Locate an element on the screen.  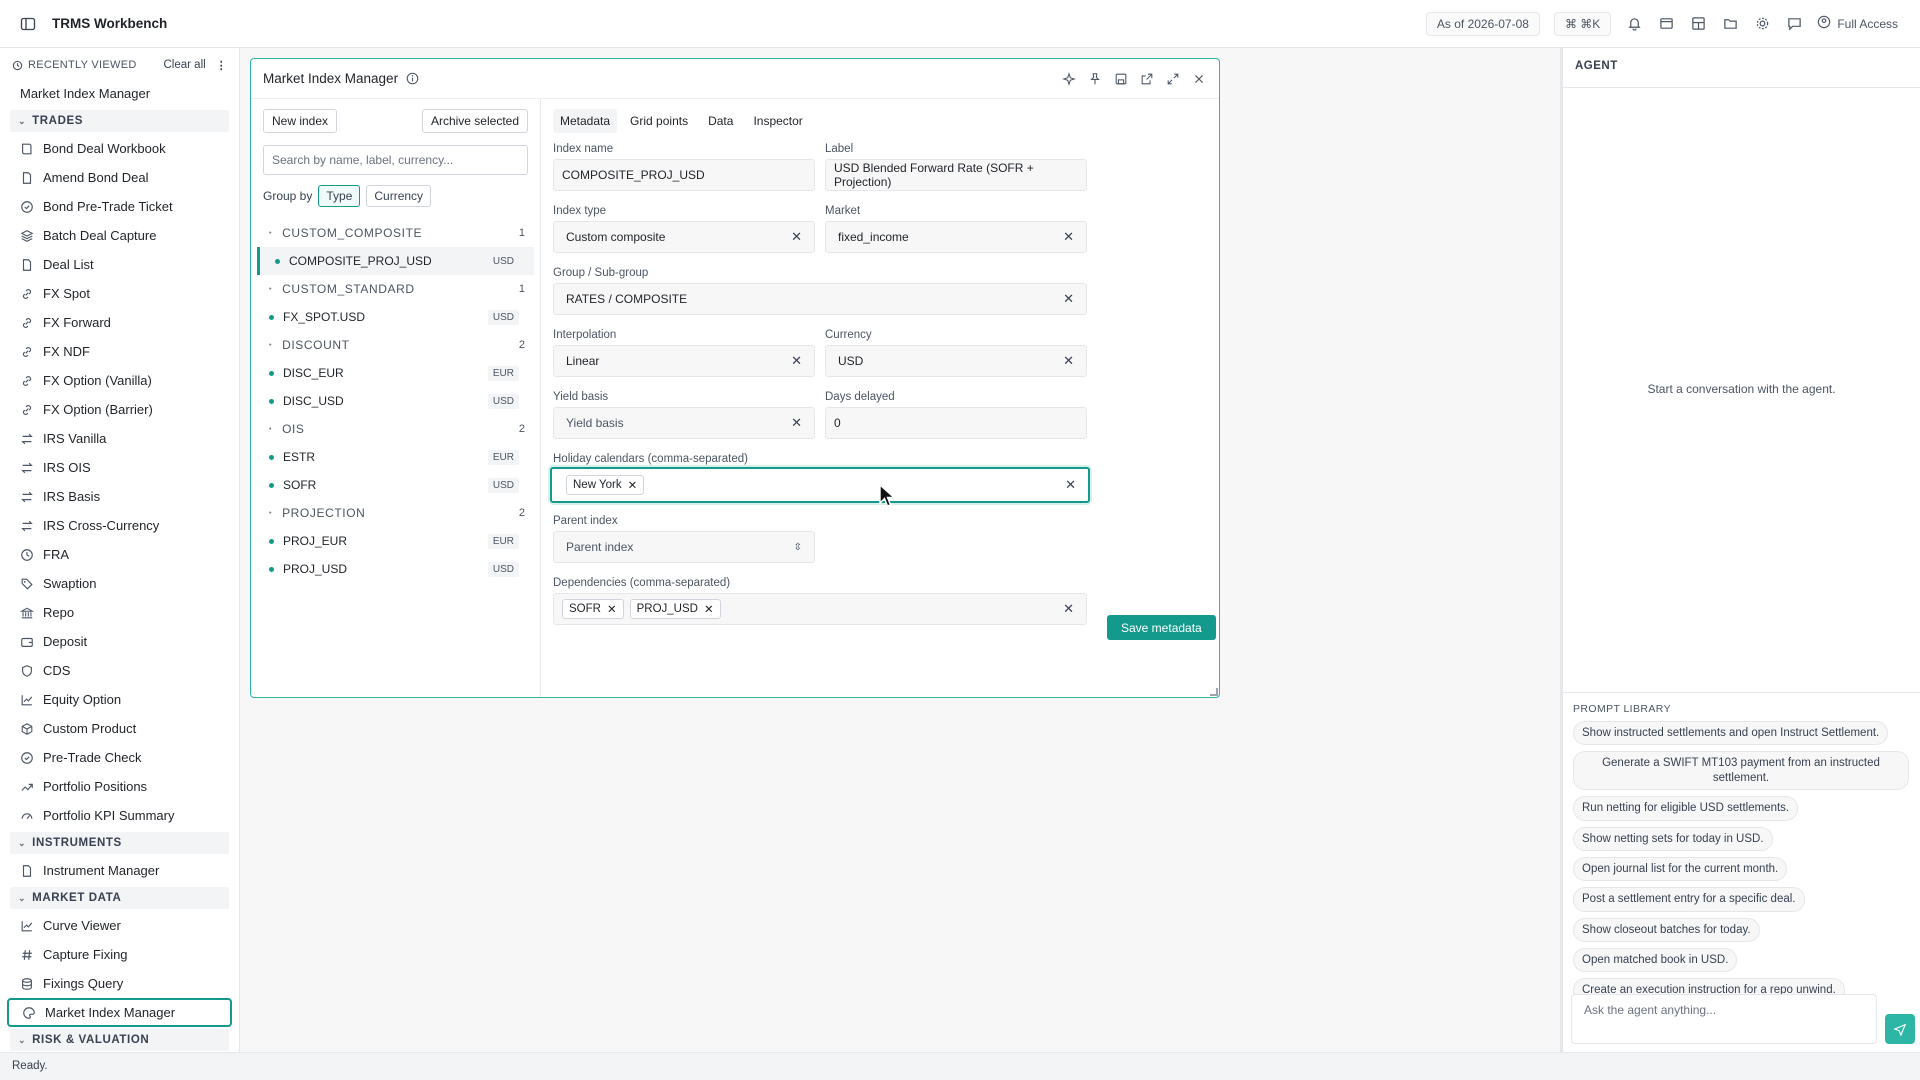
prompt-suggestion: Show netting sets for today in USD. is located at coordinates (1673, 838).